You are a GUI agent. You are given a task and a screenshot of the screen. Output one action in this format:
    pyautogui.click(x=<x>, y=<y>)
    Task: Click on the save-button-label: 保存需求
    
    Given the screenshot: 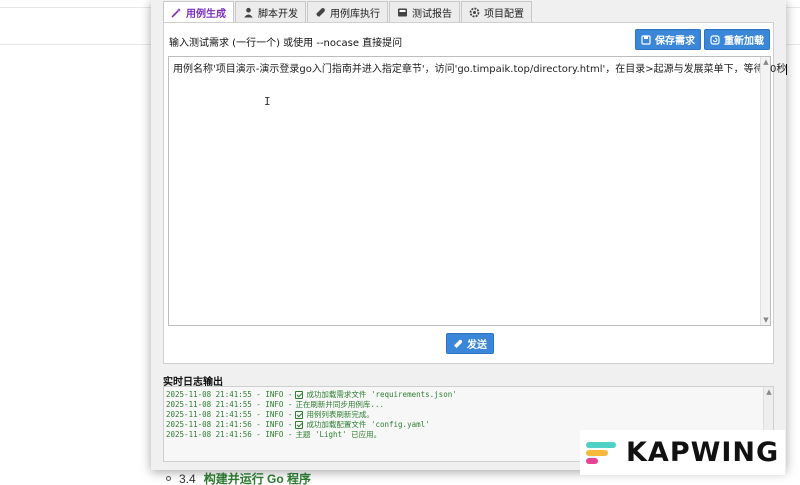 What is the action you would take?
    pyautogui.click(x=675, y=41)
    